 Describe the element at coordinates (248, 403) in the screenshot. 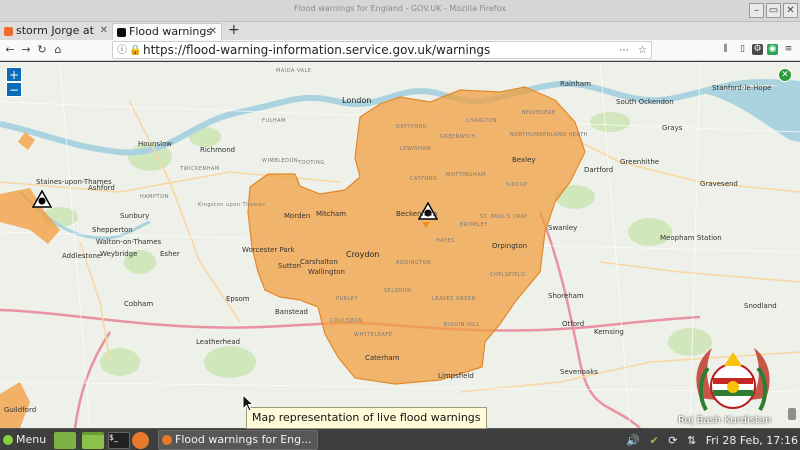

I see `mouse-cursor-icon` at that location.